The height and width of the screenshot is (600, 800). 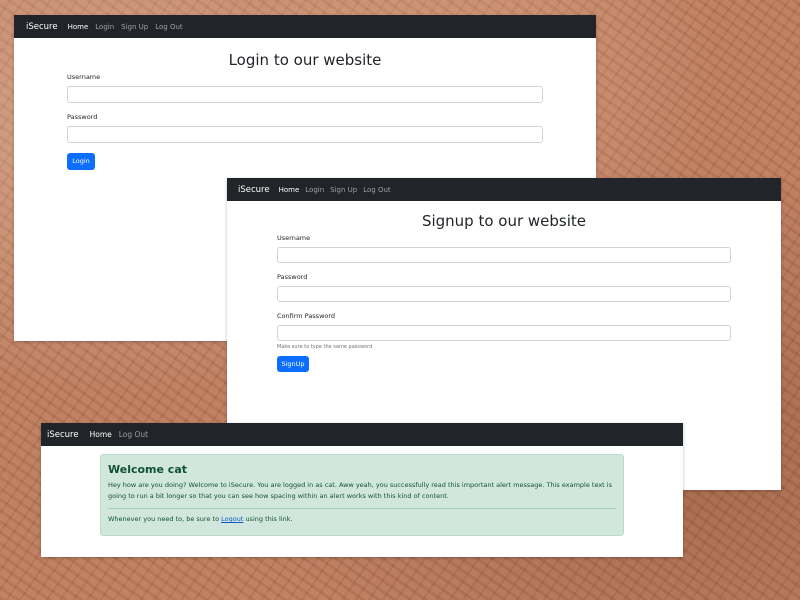 I want to click on confirm-password-input, so click(x=504, y=333).